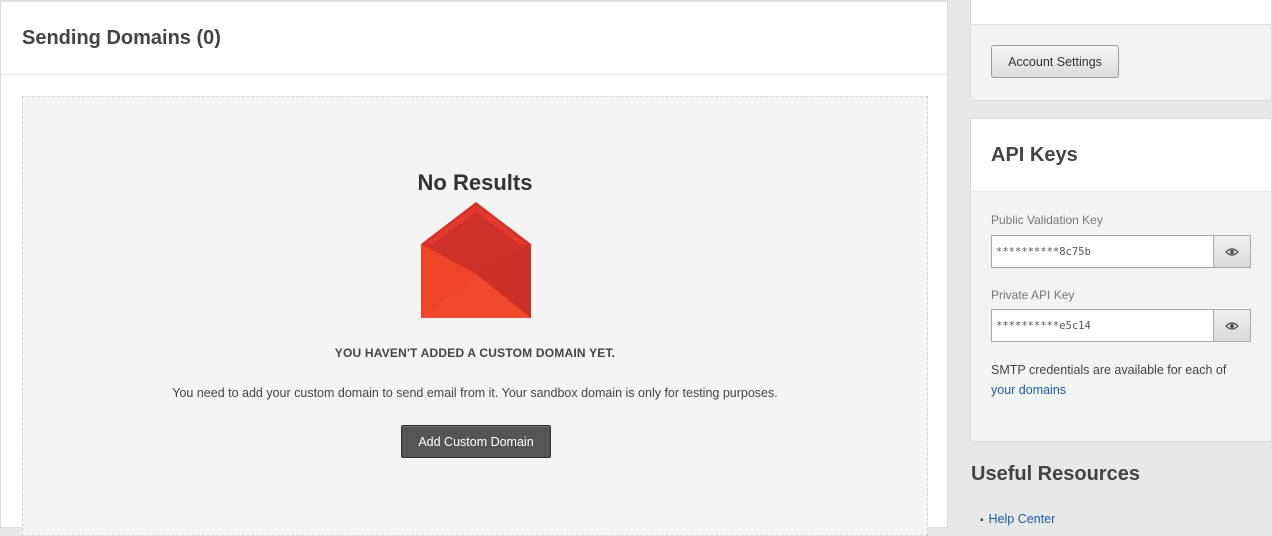 The width and height of the screenshot is (1272, 536). Describe the element at coordinates (121, 37) in the screenshot. I see `page-title: Sending Domains (0)` at that location.